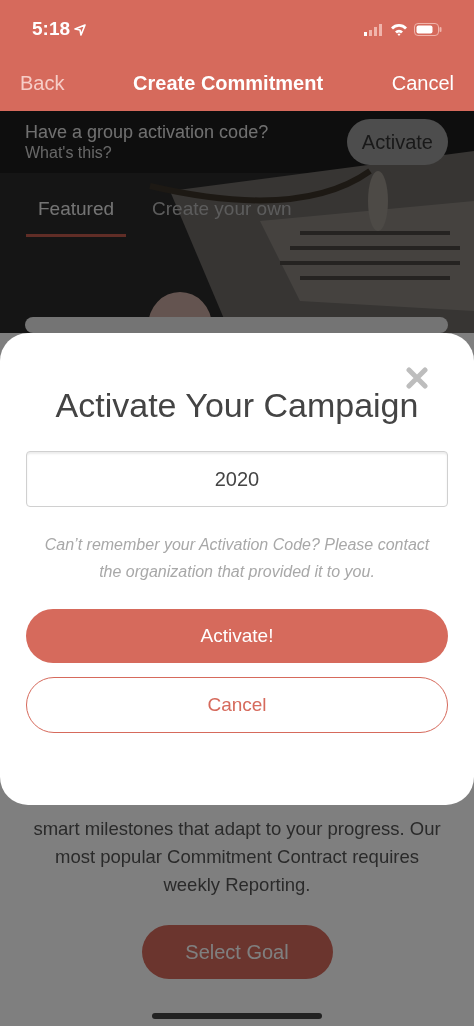 The height and width of the screenshot is (1026, 474). Describe the element at coordinates (399, 29) in the screenshot. I see `wifi-icon` at that location.